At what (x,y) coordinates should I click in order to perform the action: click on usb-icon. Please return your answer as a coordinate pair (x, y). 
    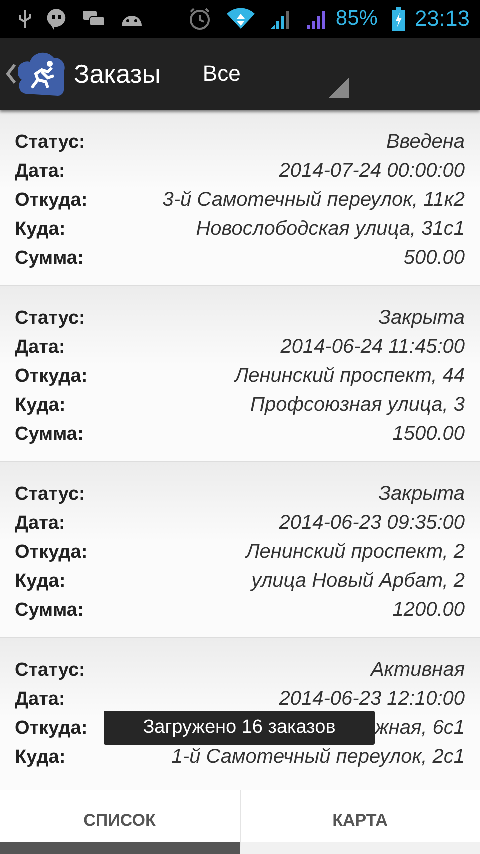
    Looking at the image, I should click on (25, 19).